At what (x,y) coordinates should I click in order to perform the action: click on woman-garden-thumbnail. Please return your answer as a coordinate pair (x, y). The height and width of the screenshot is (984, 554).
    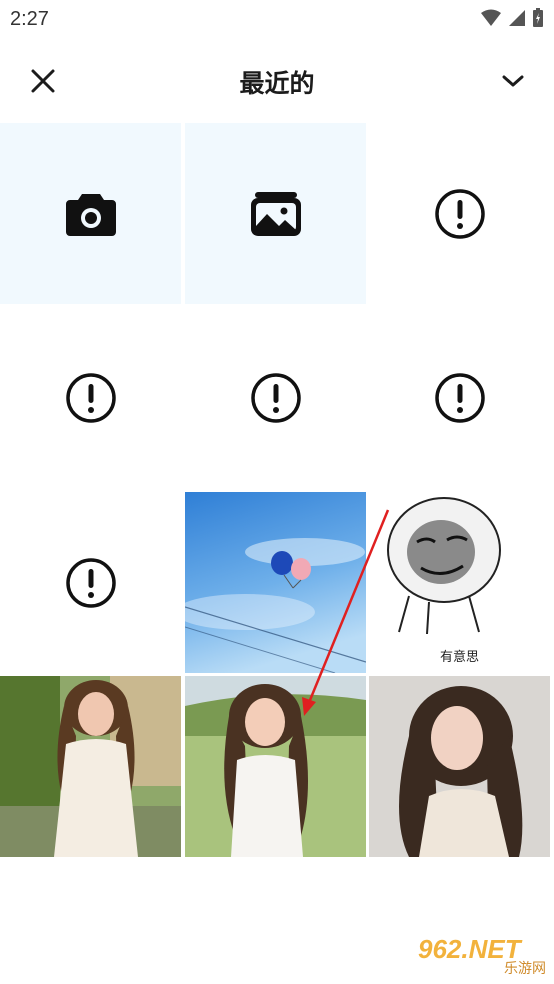
    Looking at the image, I should click on (90, 766).